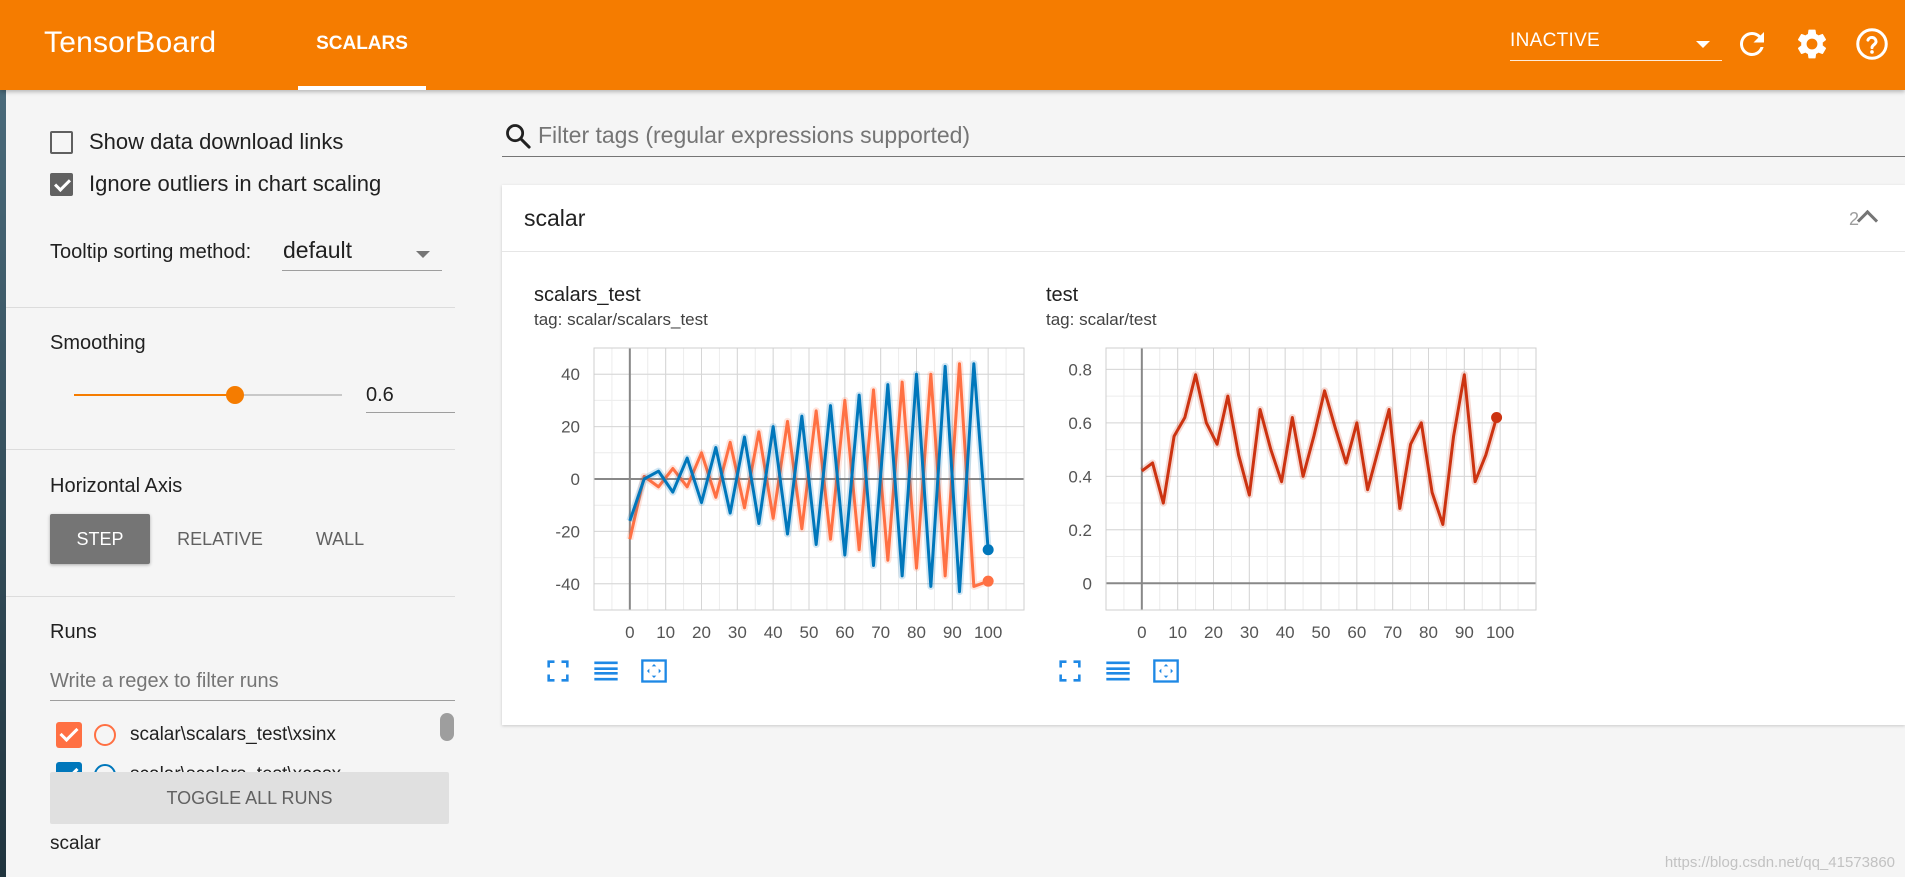 The width and height of the screenshot is (1905, 877). I want to click on y-tick-label: 0.4, so click(1080, 476).